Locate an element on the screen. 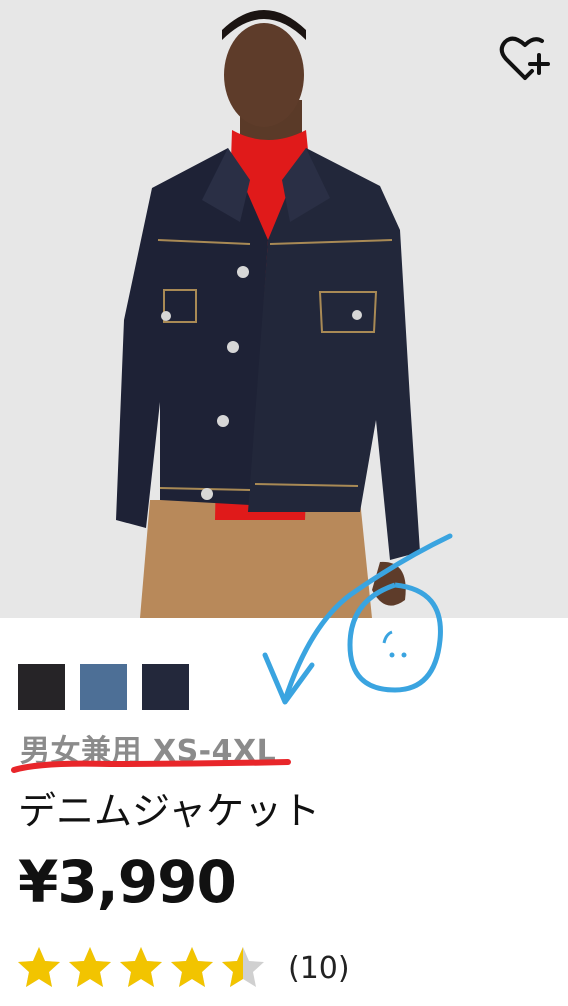 The height and width of the screenshot is (1006, 568). favorite-add-button is located at coordinates (527, 58).